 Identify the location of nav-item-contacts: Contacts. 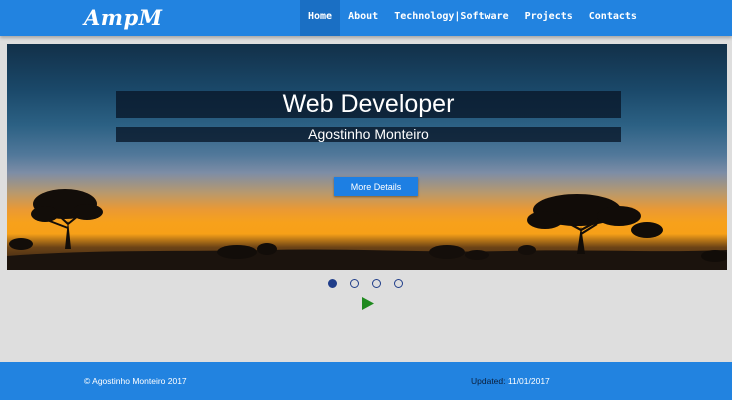
(613, 18).